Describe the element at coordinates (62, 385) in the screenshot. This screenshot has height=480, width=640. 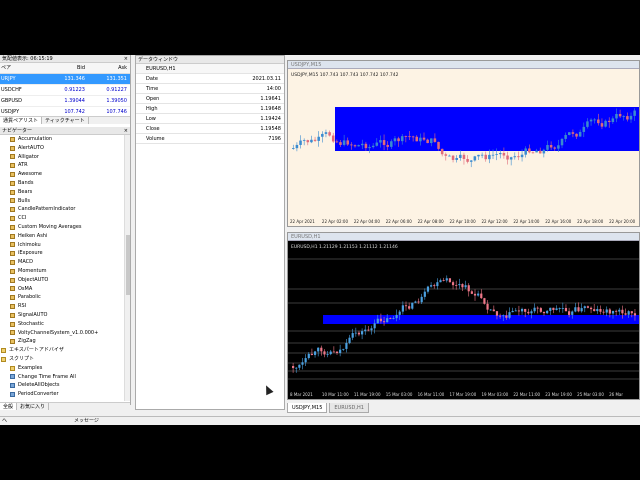
I see `navigator-item: DeleteAllObjects` at that location.